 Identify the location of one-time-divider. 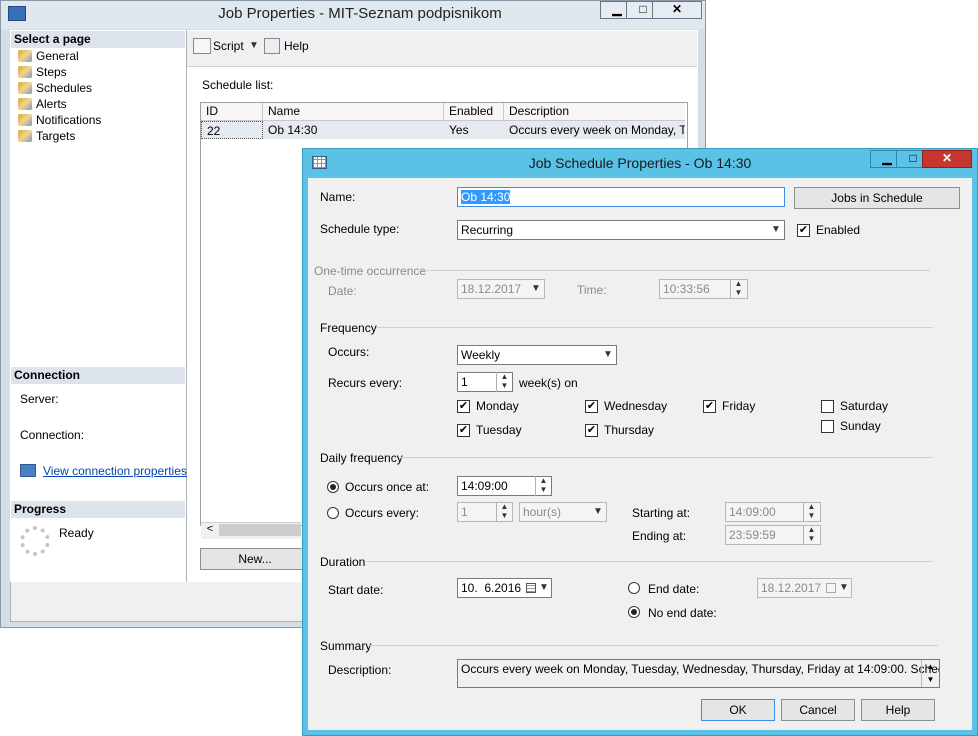
(675, 270).